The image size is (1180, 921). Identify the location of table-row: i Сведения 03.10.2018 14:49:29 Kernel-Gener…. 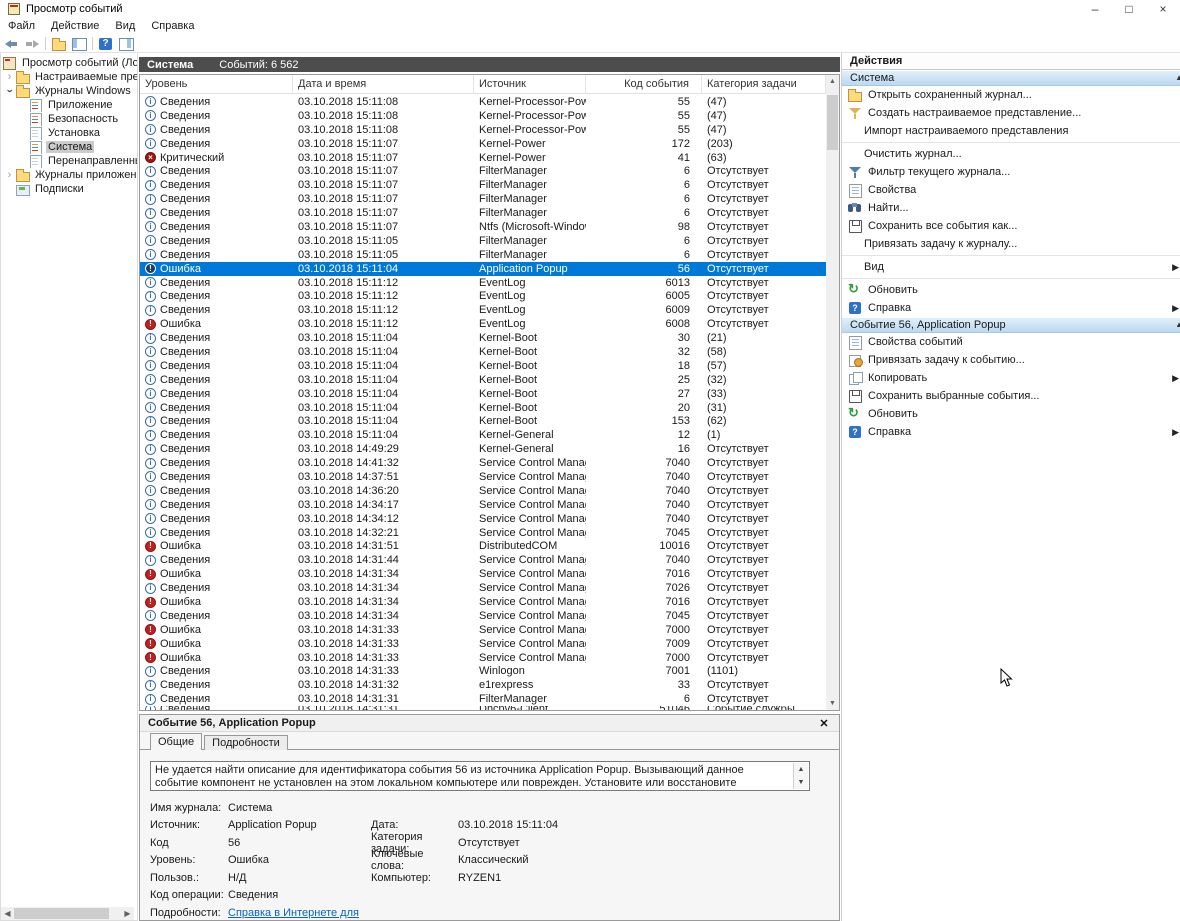
(483, 449).